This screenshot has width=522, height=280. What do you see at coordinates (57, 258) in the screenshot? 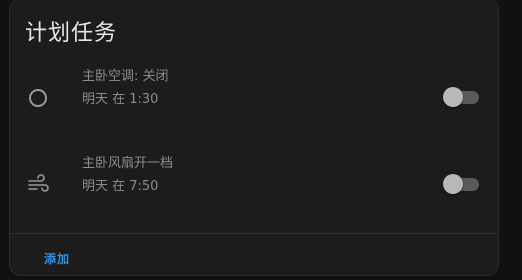
I see `add-button: 添加` at bounding box center [57, 258].